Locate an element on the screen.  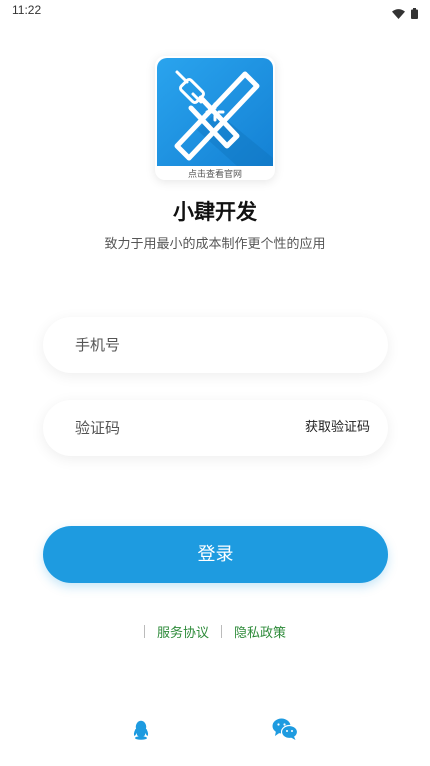
status-icons is located at coordinates (405, 13).